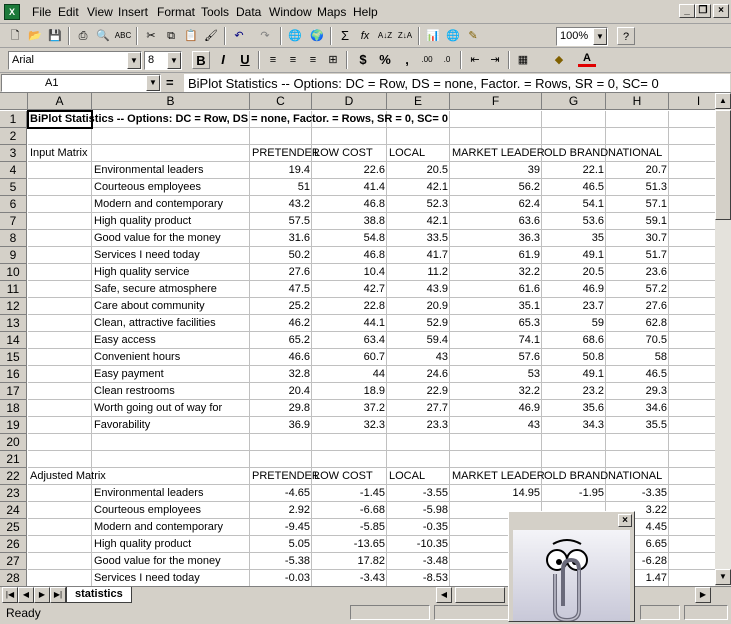  I want to click on row-label: Worth going out of way for, so click(171, 408).